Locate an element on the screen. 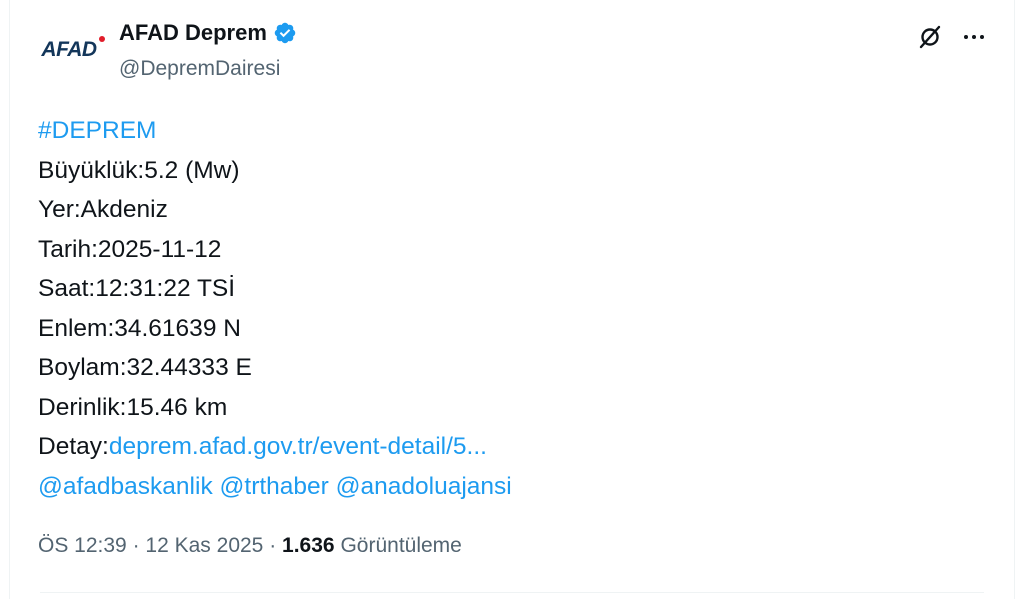 The image size is (1024, 599). post-time: ÖS 12:39 is located at coordinates (82, 545).